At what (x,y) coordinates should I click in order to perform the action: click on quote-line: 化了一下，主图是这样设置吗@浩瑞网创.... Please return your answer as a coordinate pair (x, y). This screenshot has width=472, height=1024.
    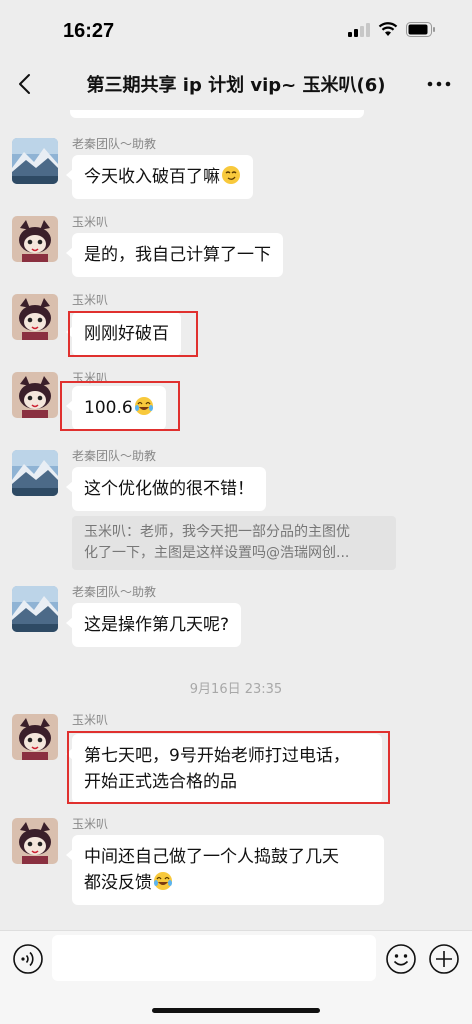
    Looking at the image, I should click on (217, 553).